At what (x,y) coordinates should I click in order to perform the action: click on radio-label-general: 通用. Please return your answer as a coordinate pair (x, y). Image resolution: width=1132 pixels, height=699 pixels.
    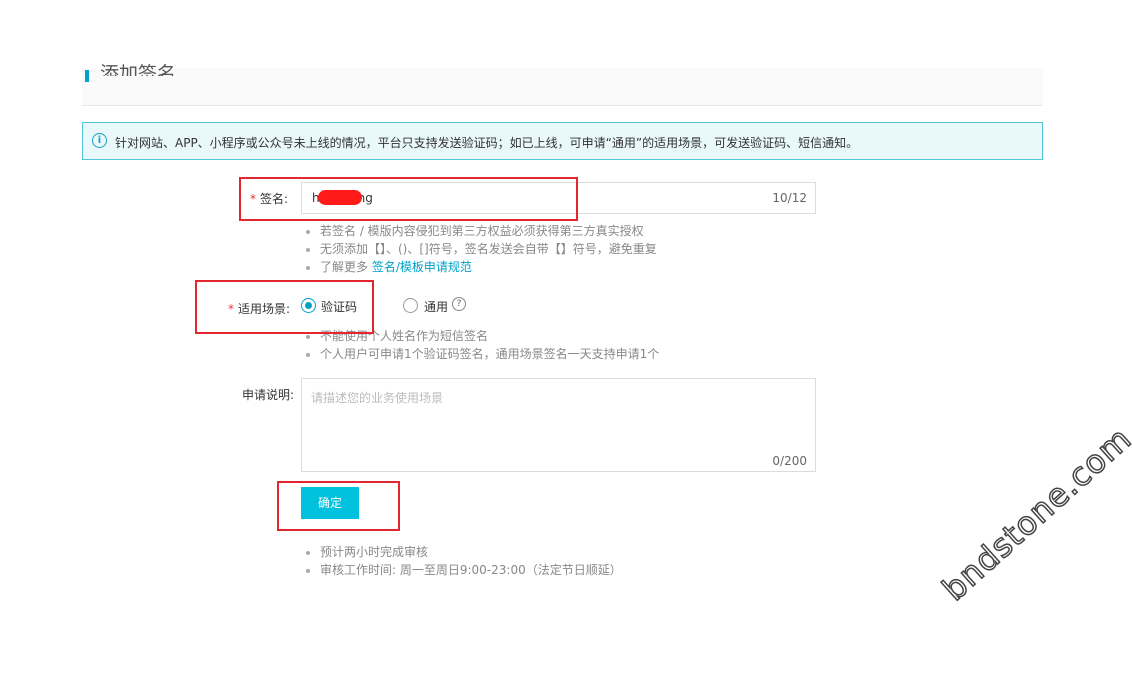
    Looking at the image, I should click on (436, 306).